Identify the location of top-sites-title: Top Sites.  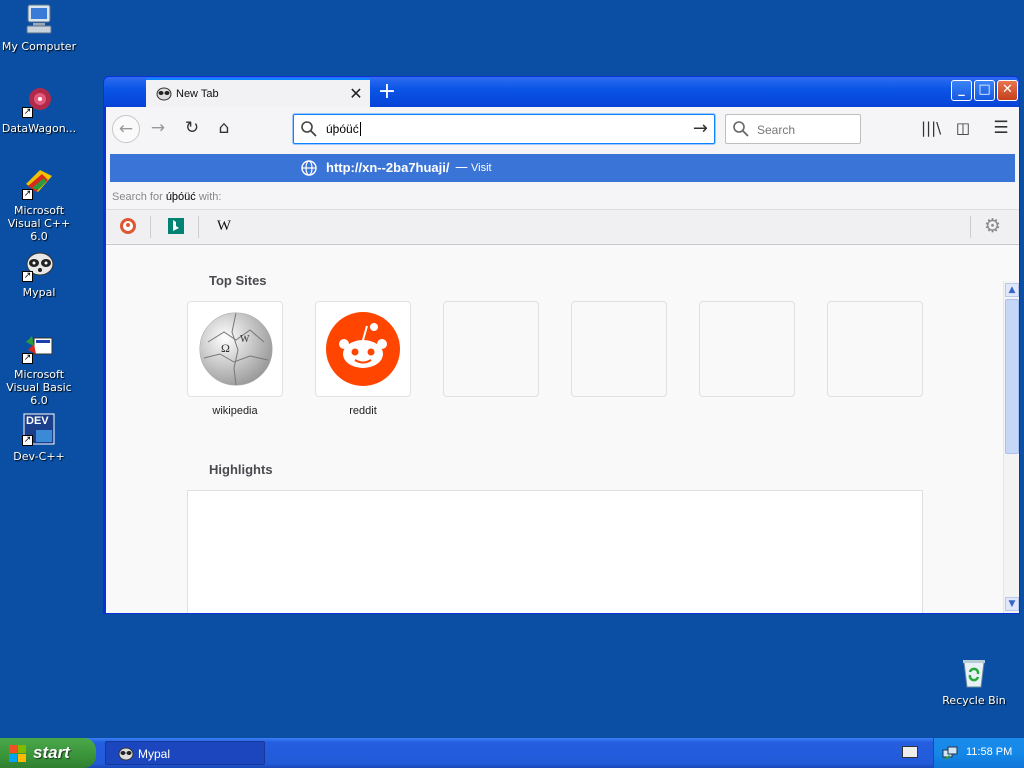
(238, 280).